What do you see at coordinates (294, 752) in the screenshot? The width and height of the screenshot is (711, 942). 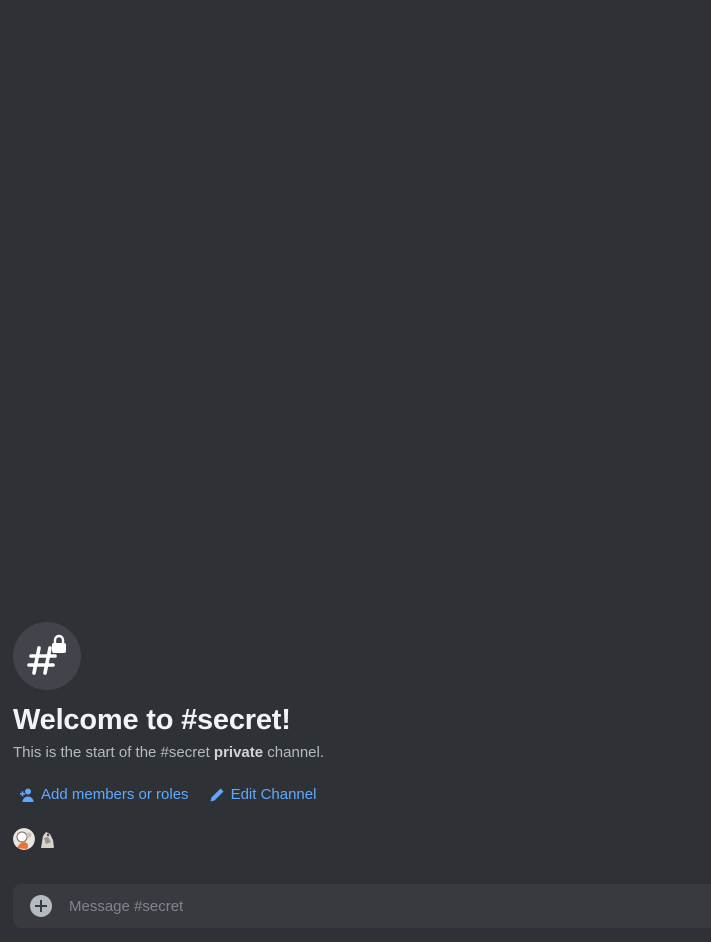 I see `subtitle-suffix: channel.` at bounding box center [294, 752].